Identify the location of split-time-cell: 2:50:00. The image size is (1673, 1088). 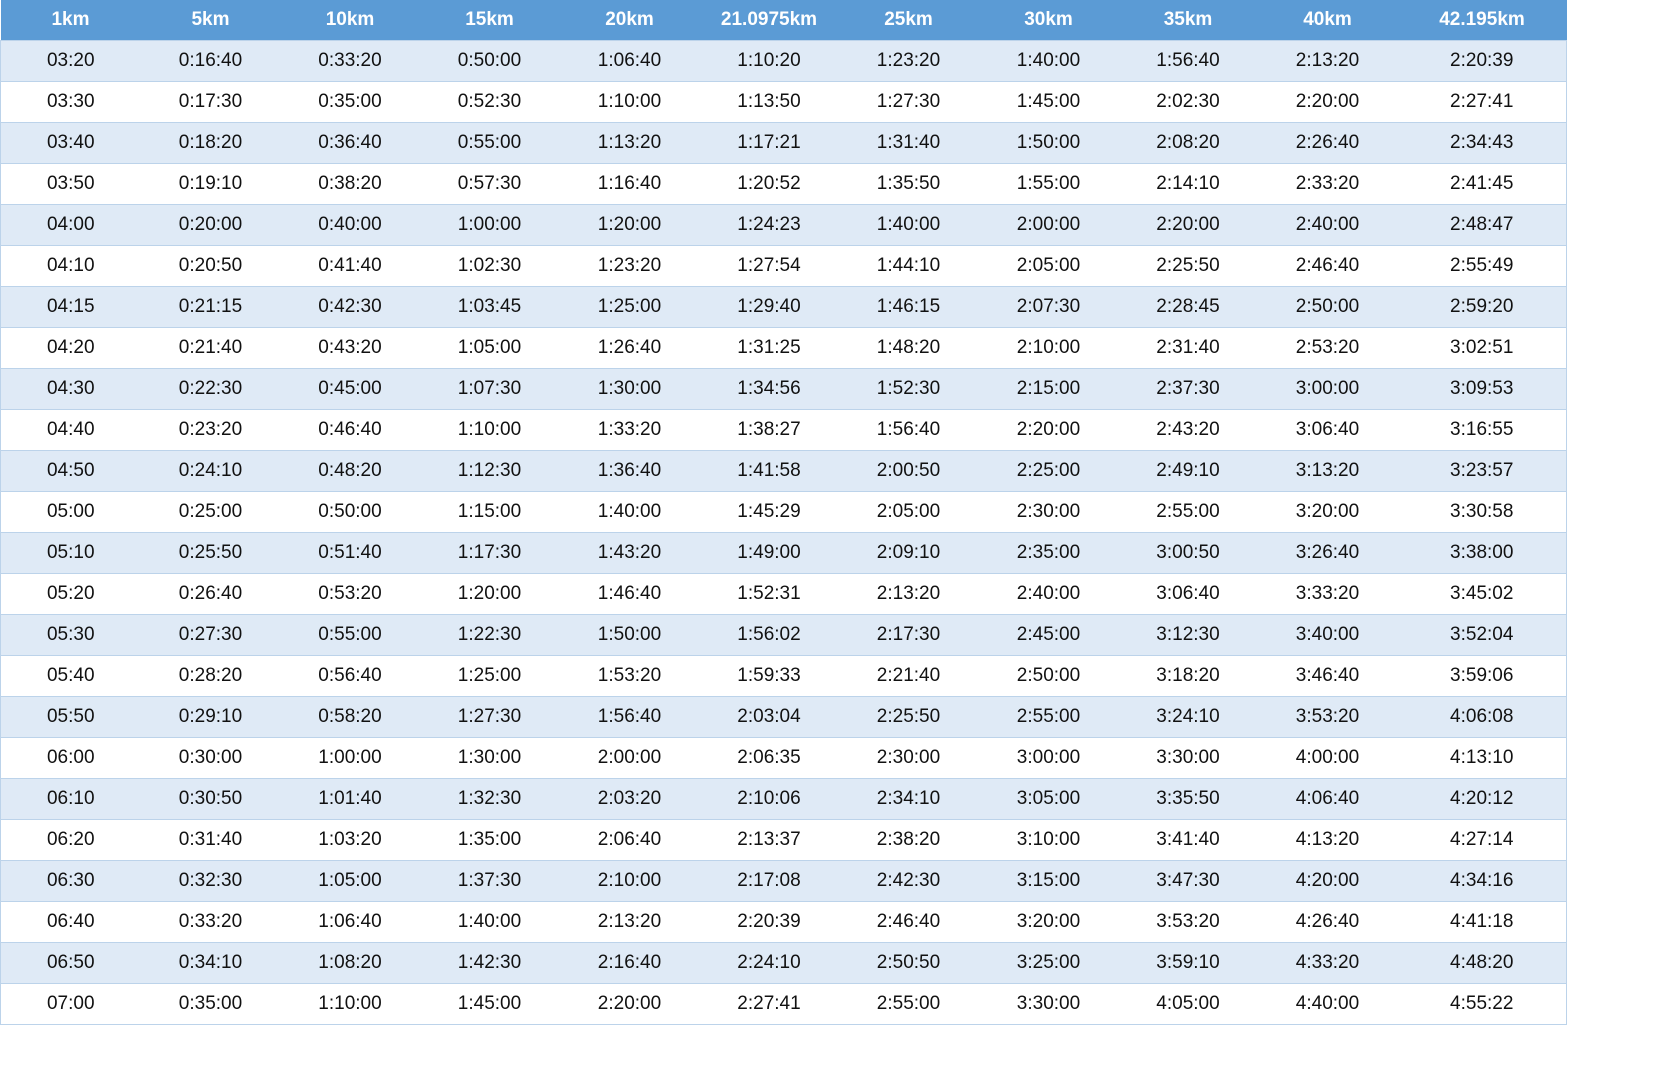
(1048, 676).